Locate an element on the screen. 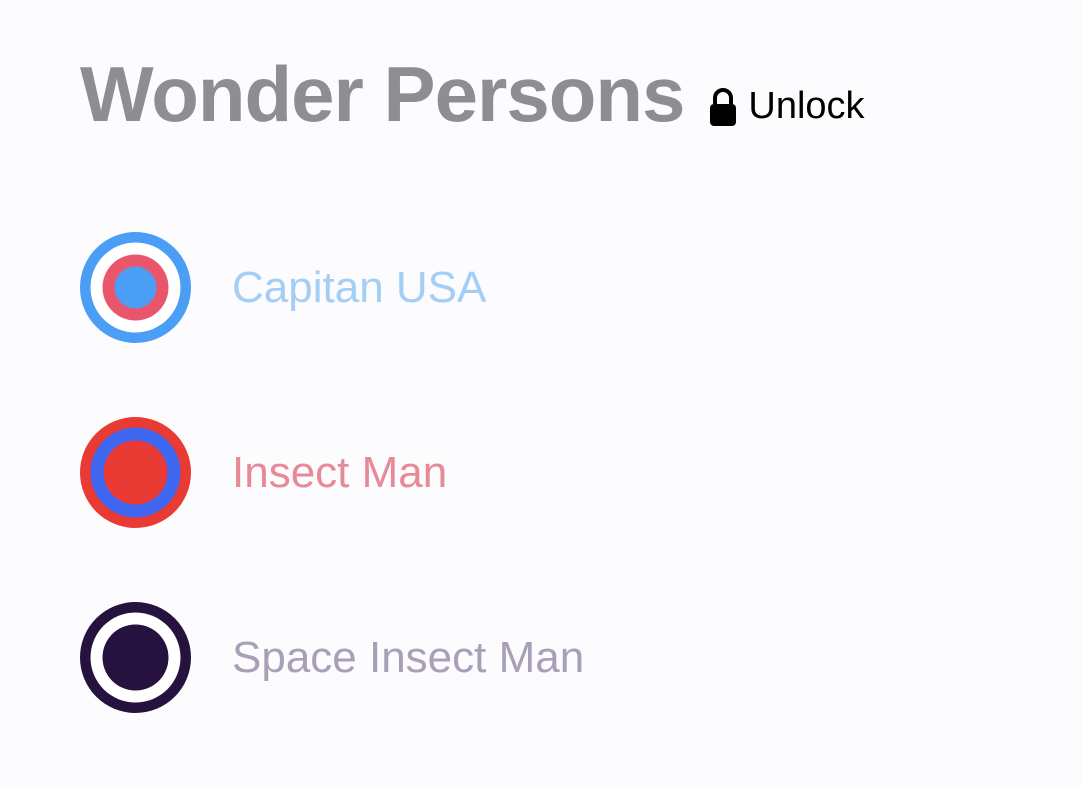  person-row-capitan-usa: Capitan USA is located at coordinates (332, 287).